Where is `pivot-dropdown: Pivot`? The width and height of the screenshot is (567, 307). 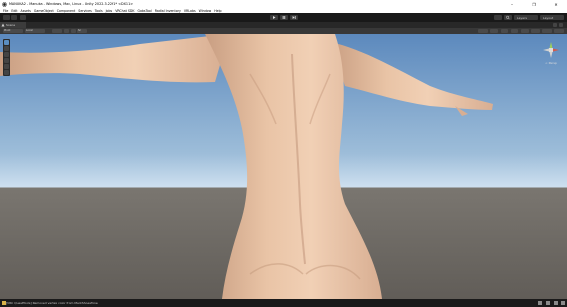 pivot-dropdown: Pivot is located at coordinates (13, 31).